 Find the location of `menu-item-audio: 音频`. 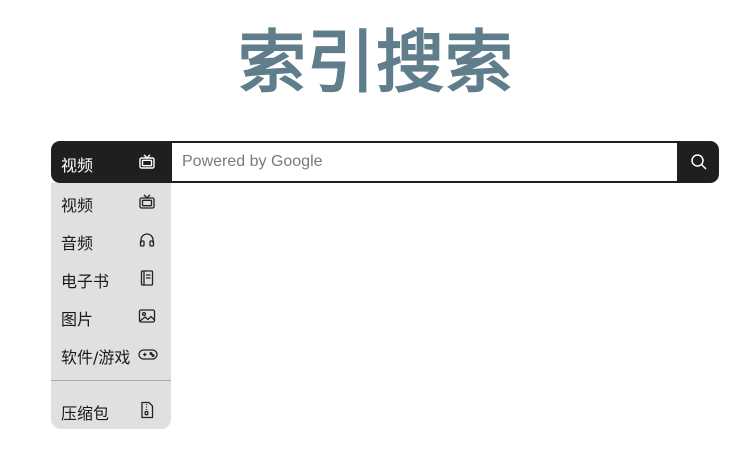

menu-item-audio: 音频 is located at coordinates (111, 240).